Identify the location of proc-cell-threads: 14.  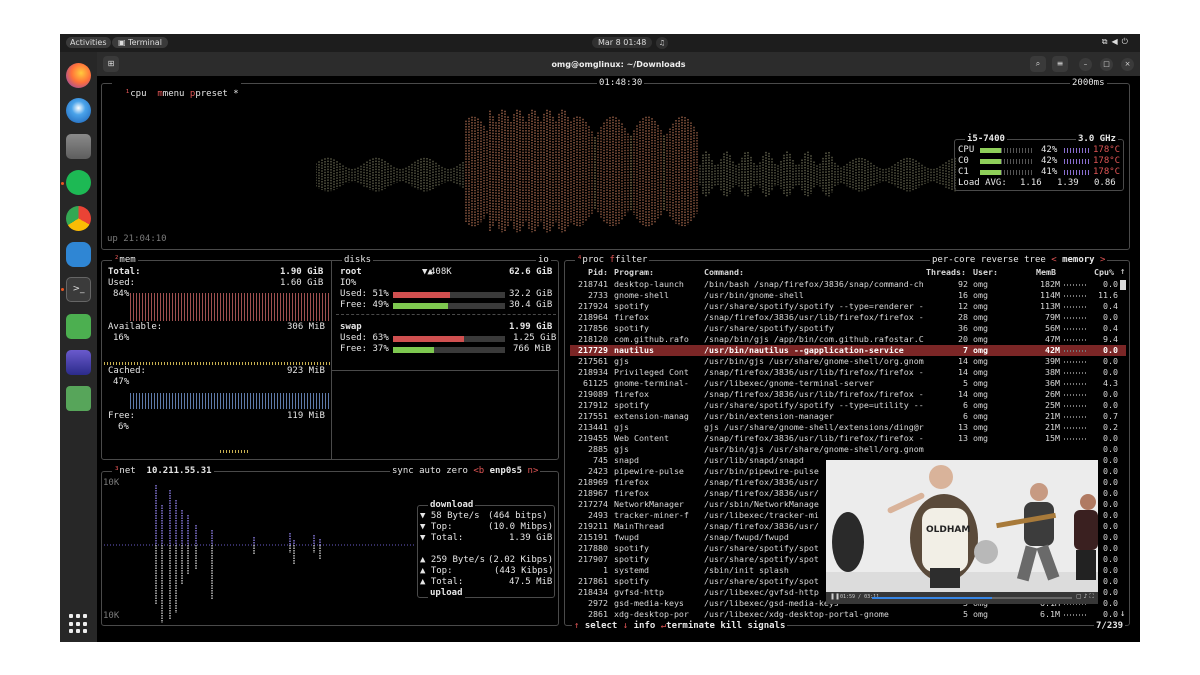
(963, 394).